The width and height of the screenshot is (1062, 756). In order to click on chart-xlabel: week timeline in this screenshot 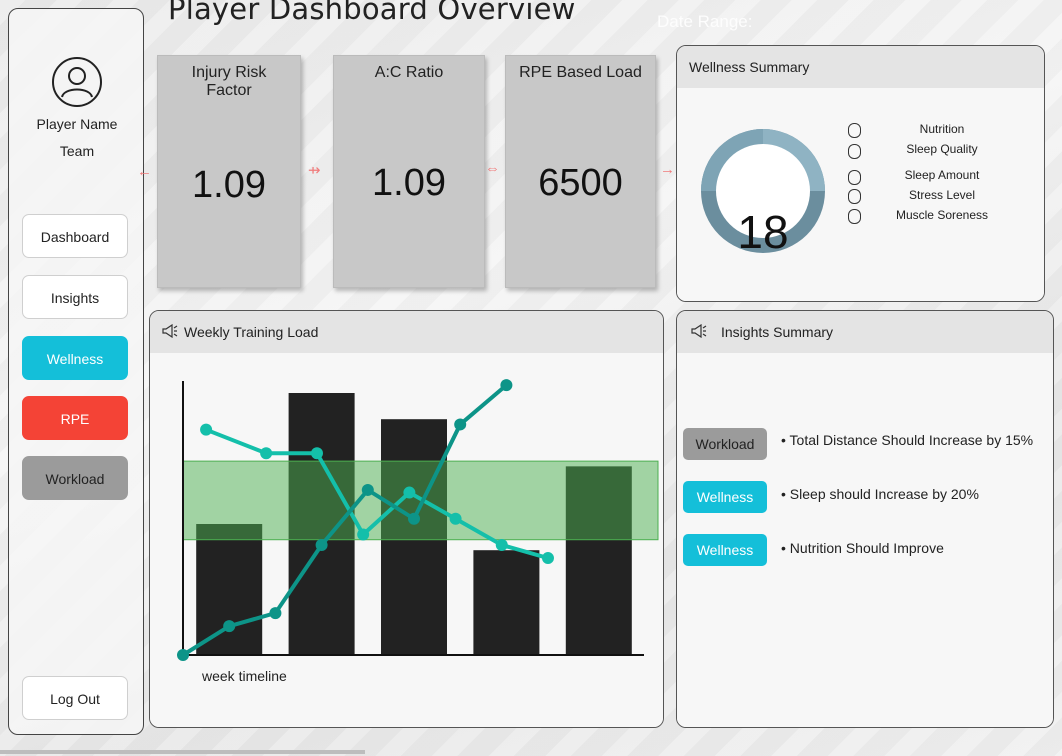, I will do `click(244, 676)`.